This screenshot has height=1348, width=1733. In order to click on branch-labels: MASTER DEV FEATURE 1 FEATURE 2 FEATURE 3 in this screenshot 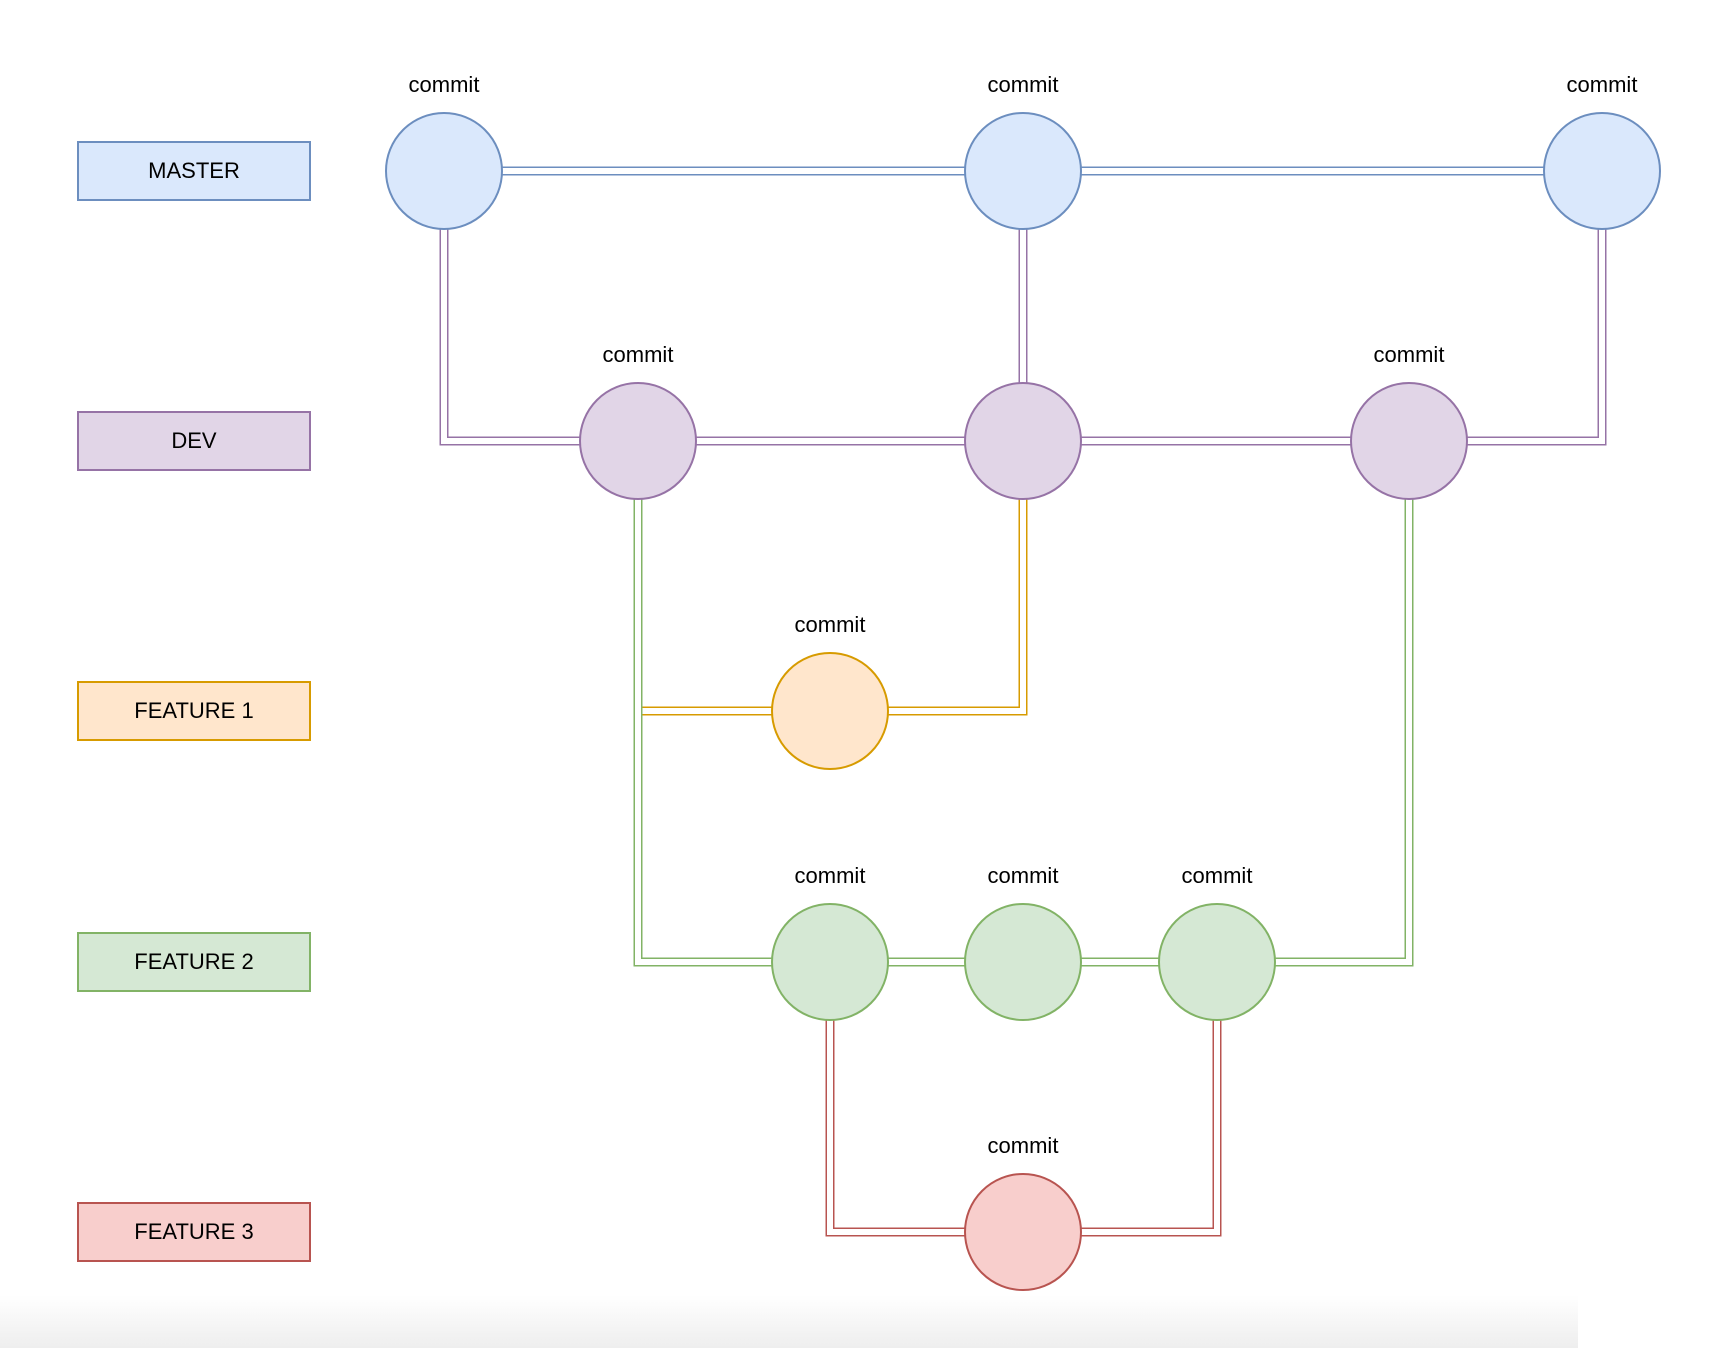, I will do `click(194, 701)`.